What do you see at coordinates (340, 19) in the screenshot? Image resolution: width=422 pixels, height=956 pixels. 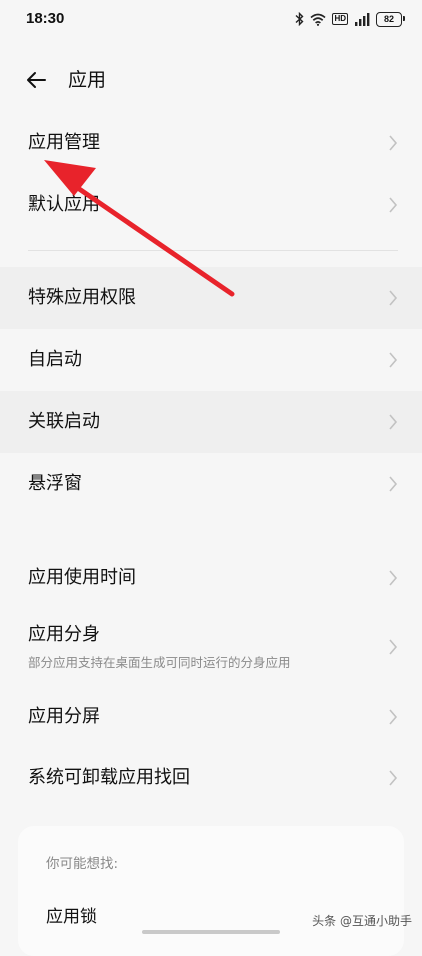 I see `hd-icon: HD` at bounding box center [340, 19].